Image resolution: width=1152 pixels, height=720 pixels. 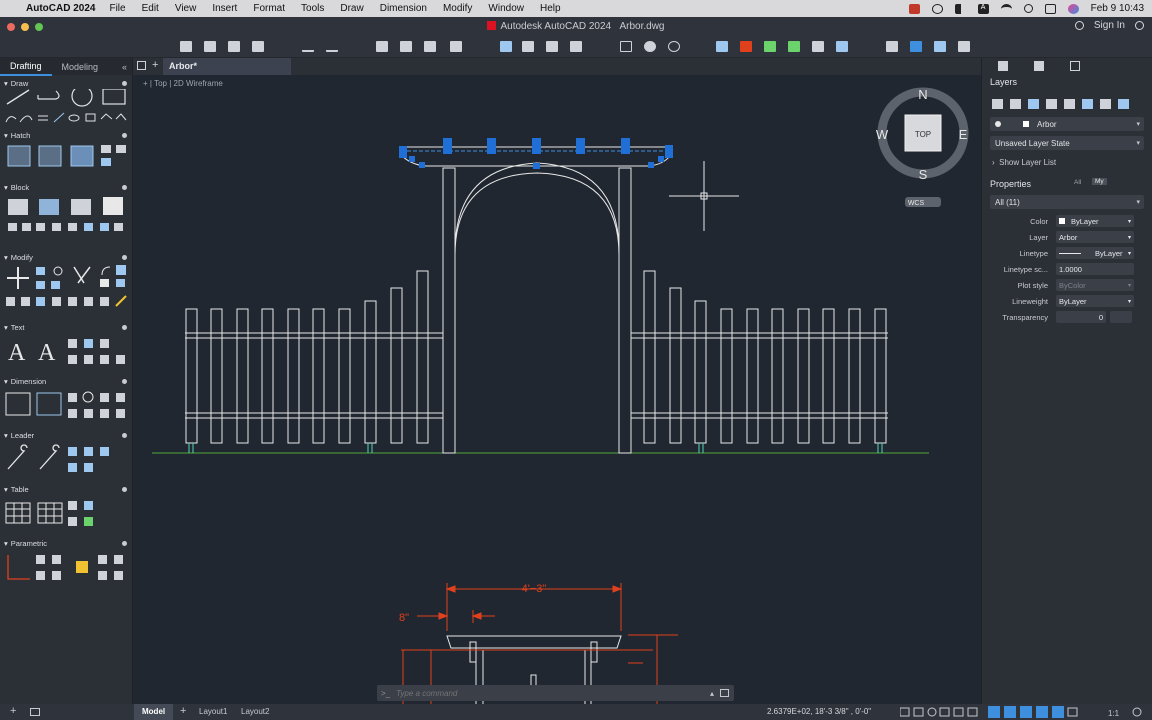 I want to click on menu-draw: Draw, so click(x=351, y=8).